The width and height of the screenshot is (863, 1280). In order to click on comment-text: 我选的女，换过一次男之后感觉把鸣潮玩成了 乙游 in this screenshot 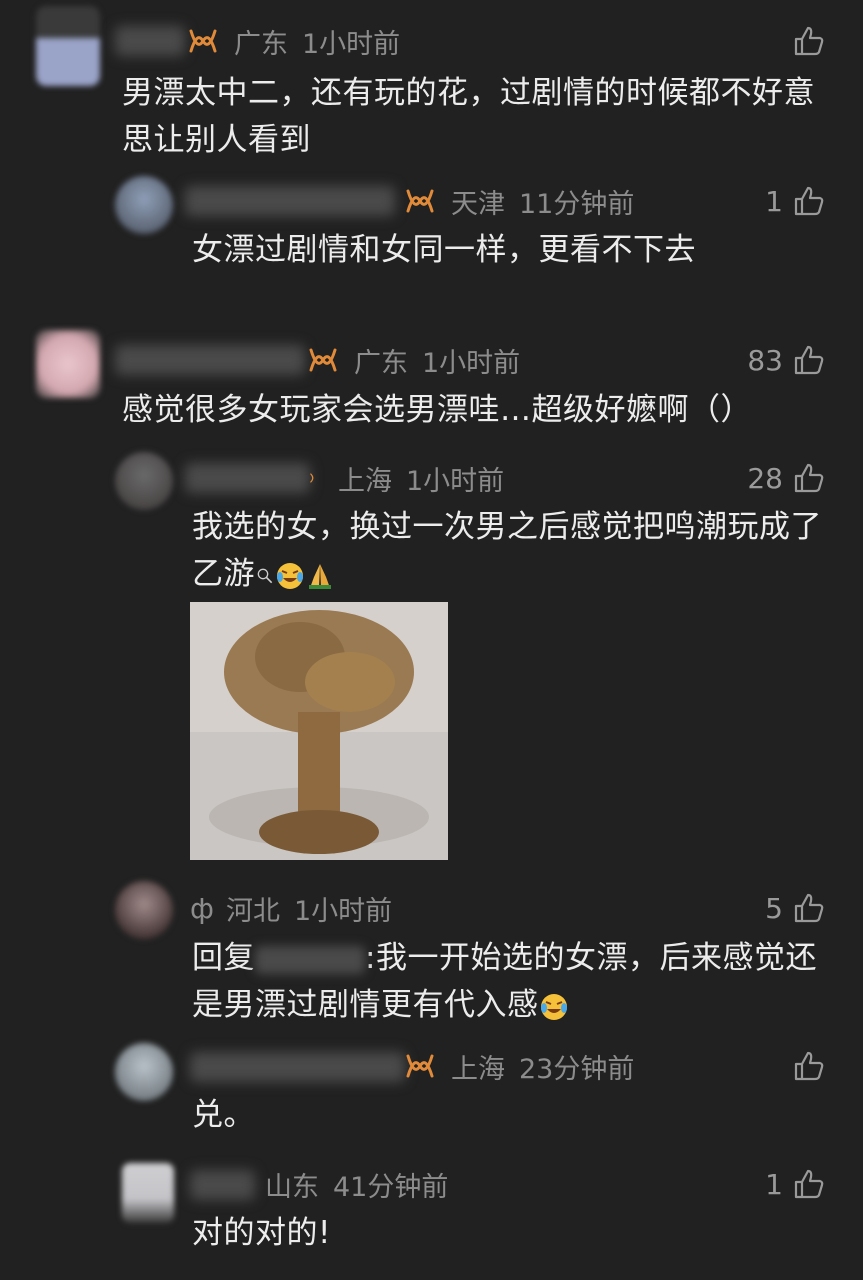, I will do `click(517, 551)`.